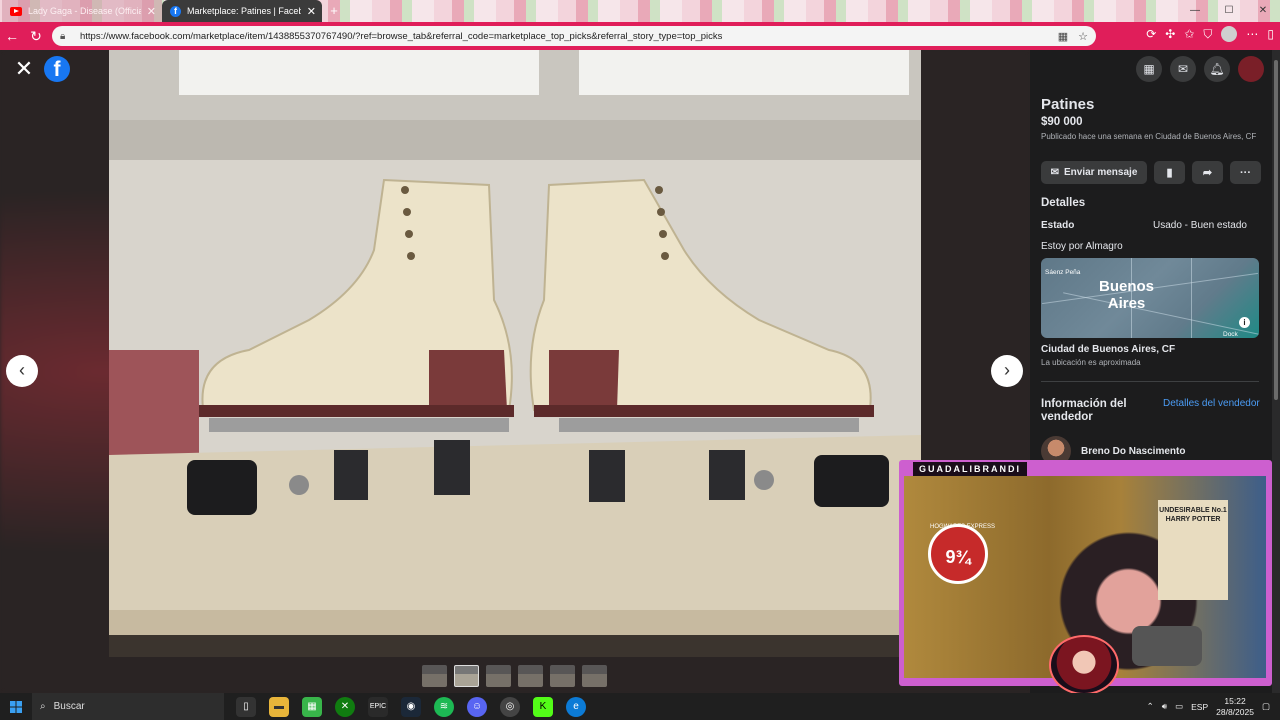 This screenshot has height=720, width=1280. I want to click on share-arrow-icon: ➦, so click(1207, 173).